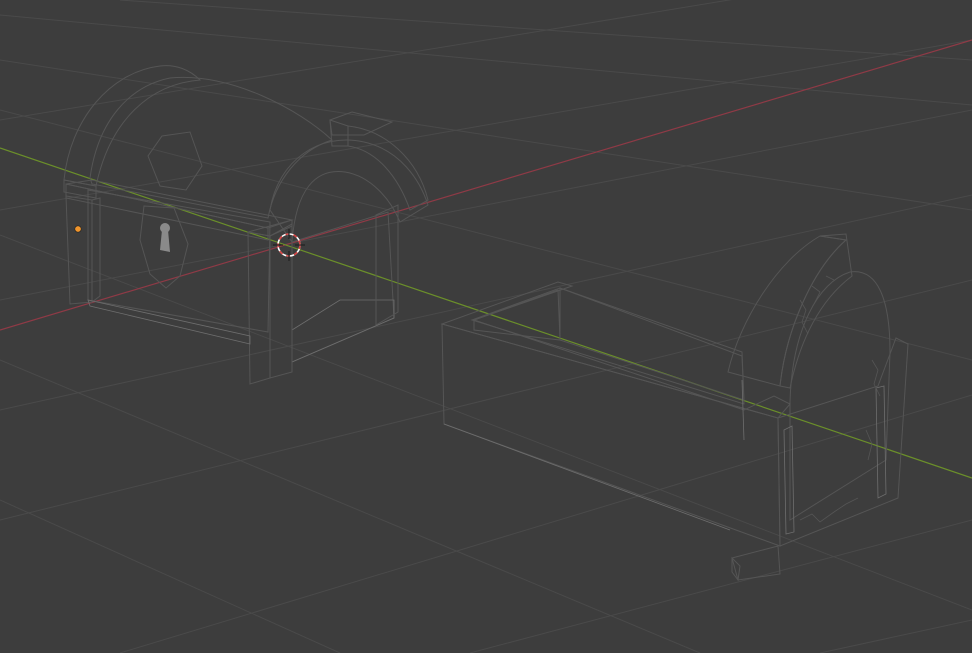  I want to click on 3d-cursor-icon, so click(289, 245).